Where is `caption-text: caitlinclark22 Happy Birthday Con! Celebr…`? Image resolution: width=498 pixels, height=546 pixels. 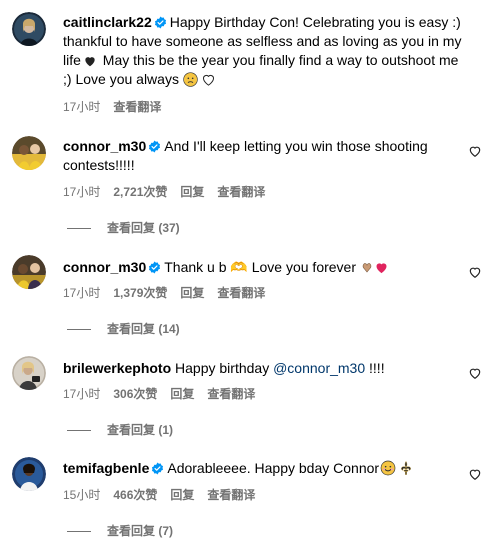 caption-text: caitlinclark22 Happy Birthday Con! Celebr… is located at coordinates (265, 51).